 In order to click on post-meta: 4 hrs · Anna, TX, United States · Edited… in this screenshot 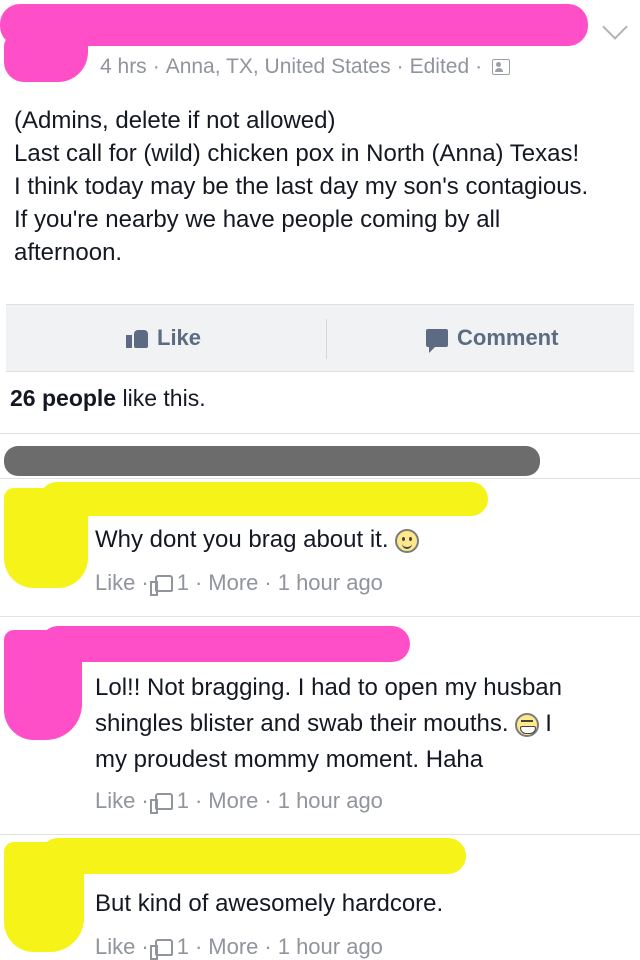, I will do `click(305, 67)`.